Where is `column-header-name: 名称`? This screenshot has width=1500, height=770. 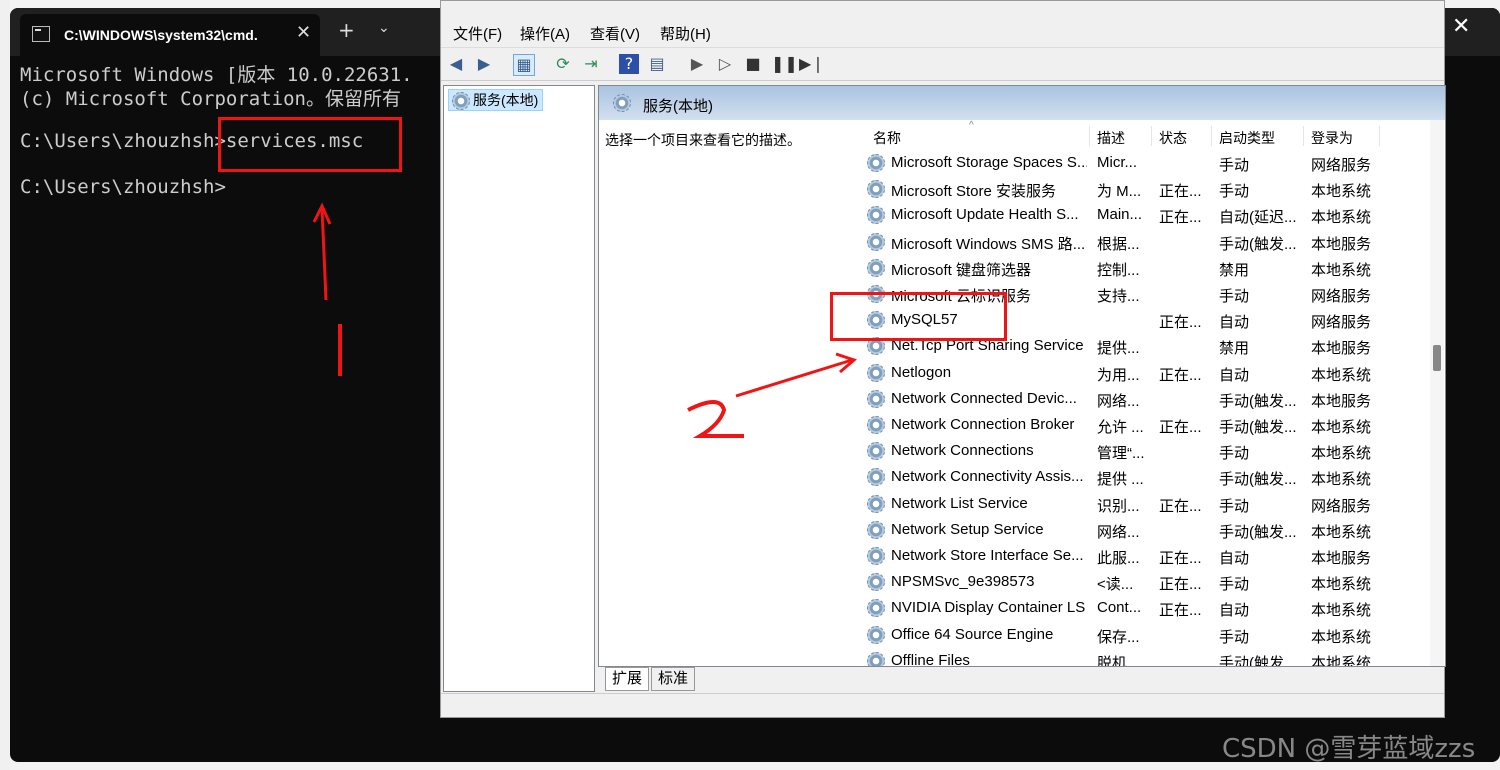
column-header-name: 名称 is located at coordinates (887, 138).